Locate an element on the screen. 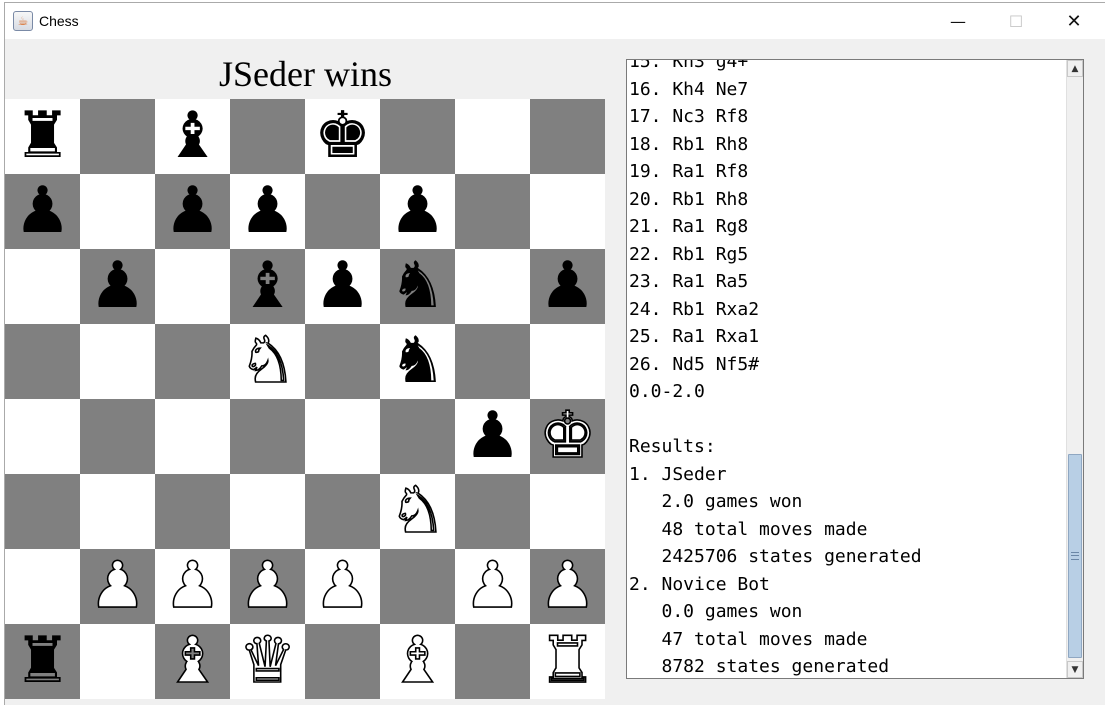 The width and height of the screenshot is (1105, 705). scroll-thumb is located at coordinates (1075, 556).